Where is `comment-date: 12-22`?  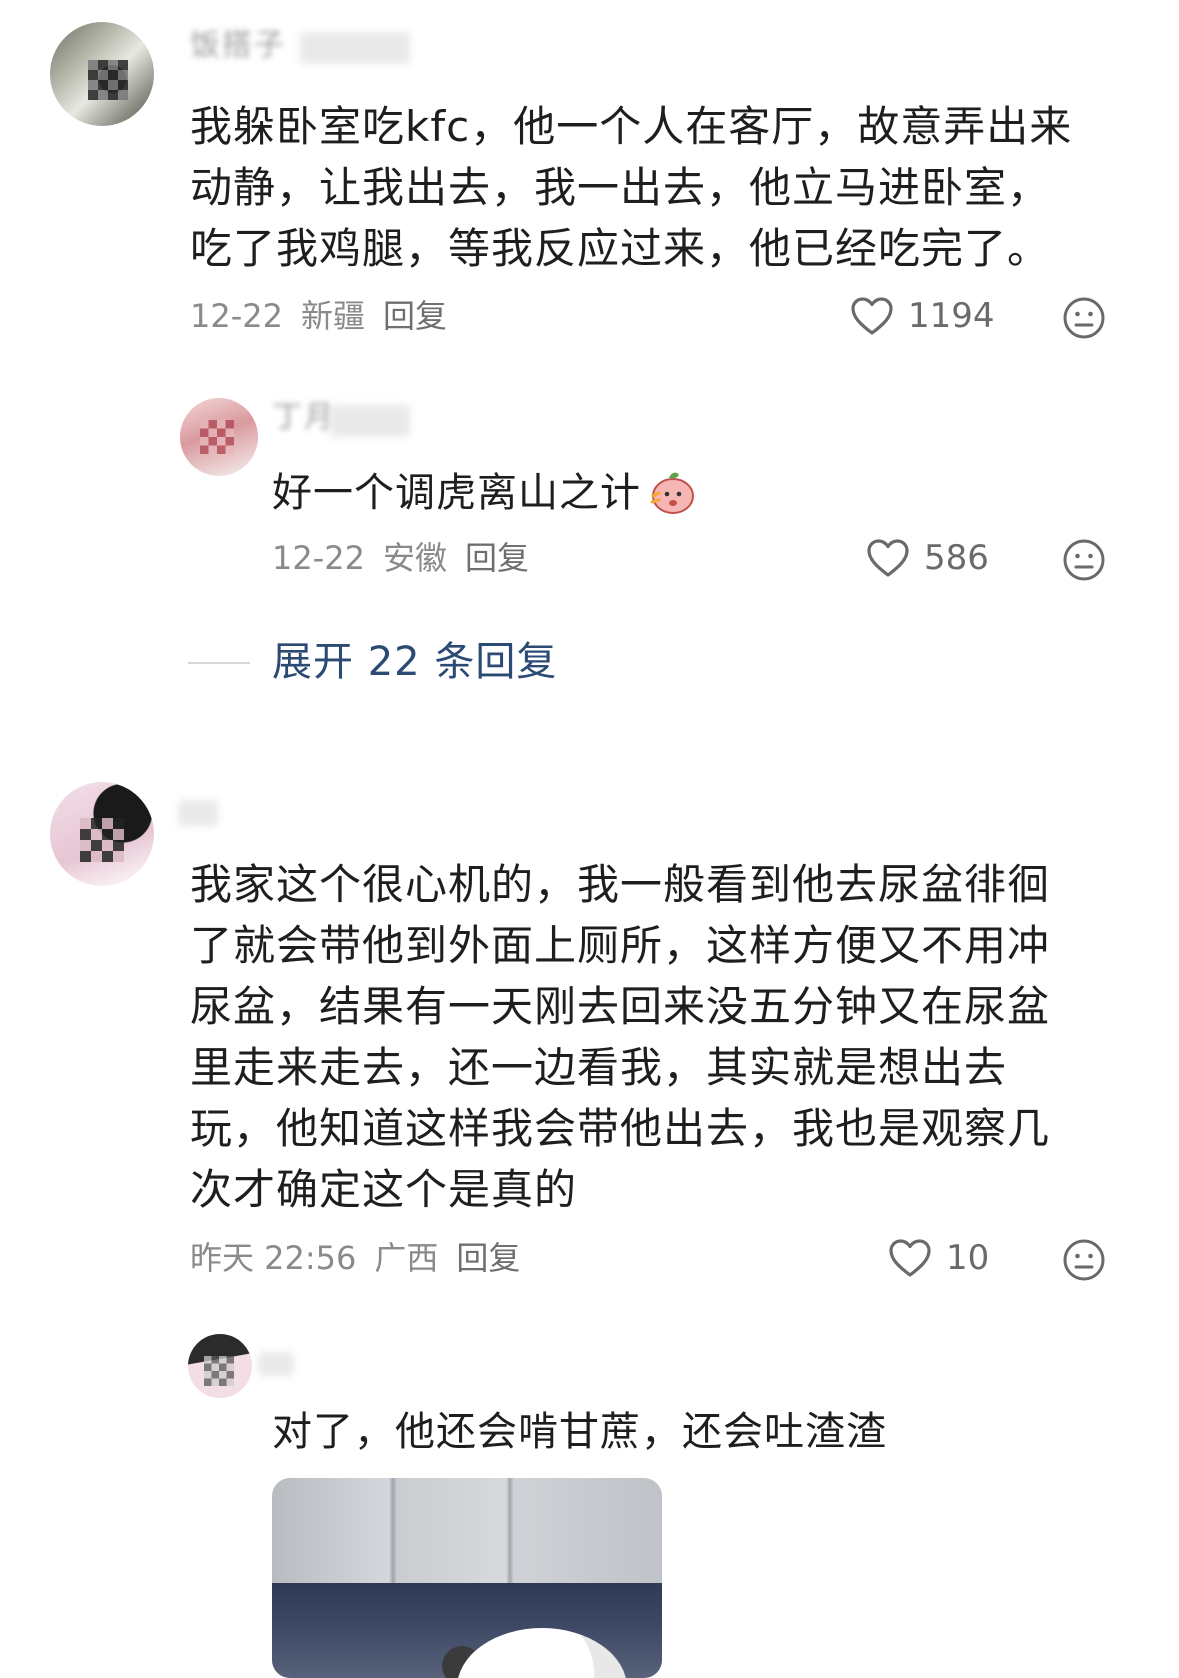
comment-date: 12-22 is located at coordinates (236, 316).